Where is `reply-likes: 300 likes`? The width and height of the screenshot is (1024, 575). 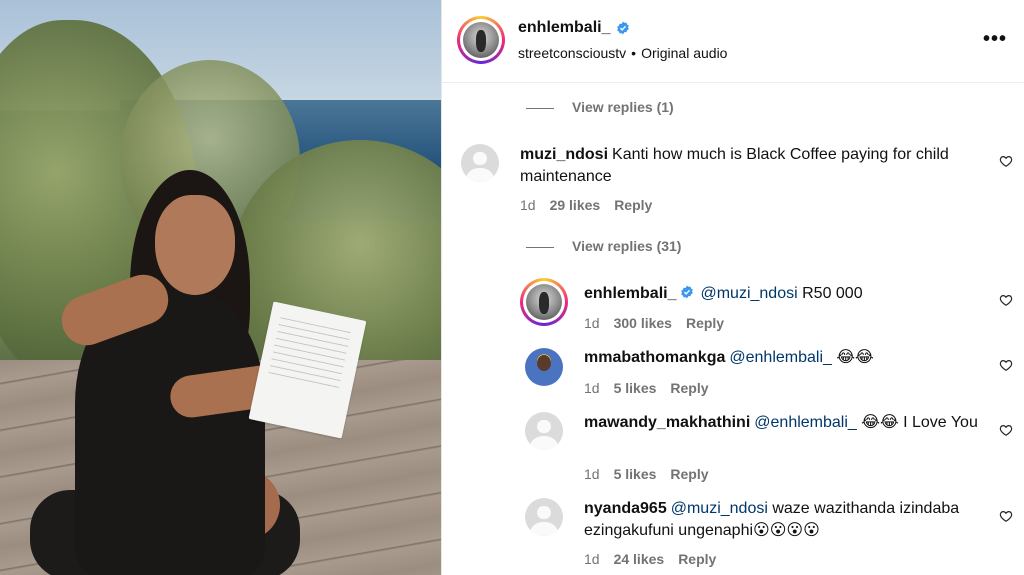 reply-likes: 300 likes is located at coordinates (643, 323).